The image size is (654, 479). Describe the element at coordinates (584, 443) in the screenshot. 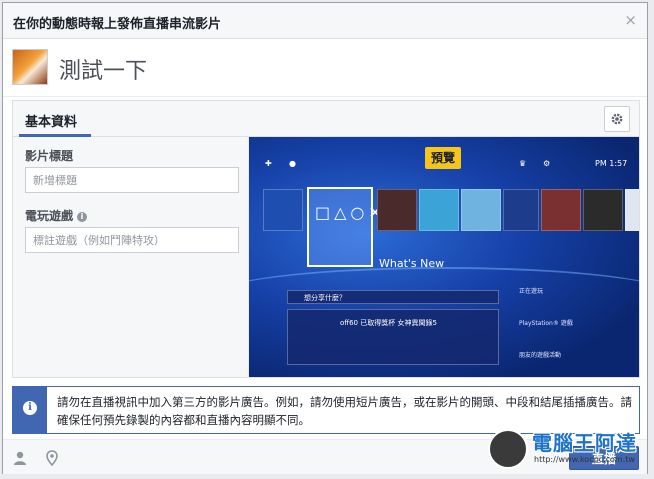

I see `watermark-logo-text: 電腦王阿達` at that location.